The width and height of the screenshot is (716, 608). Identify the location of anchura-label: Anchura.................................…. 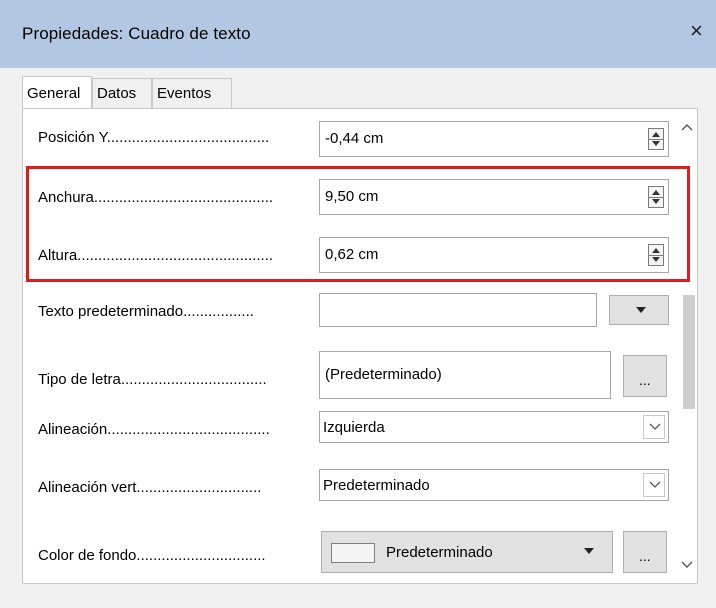
(156, 197).